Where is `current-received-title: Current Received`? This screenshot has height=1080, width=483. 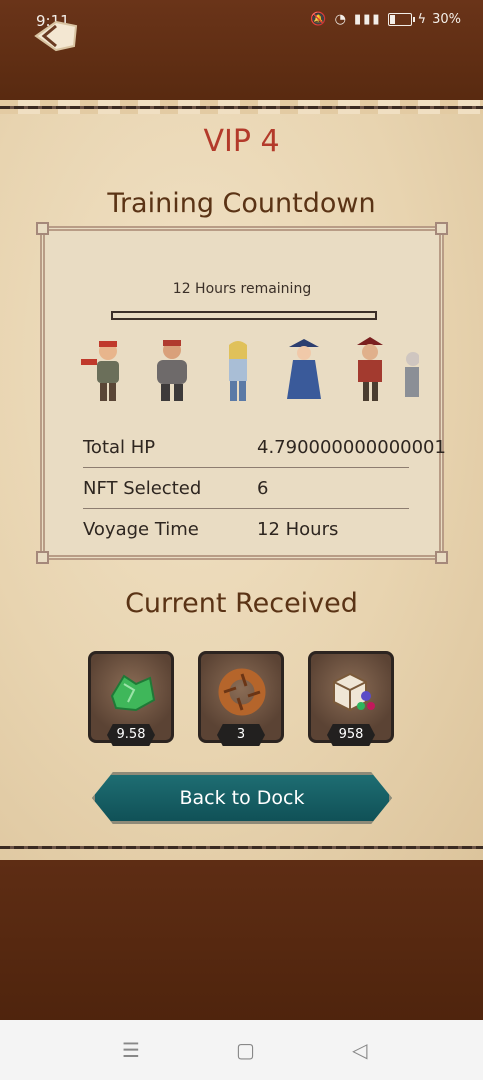
current-received-title: Current Received is located at coordinates (241, 603).